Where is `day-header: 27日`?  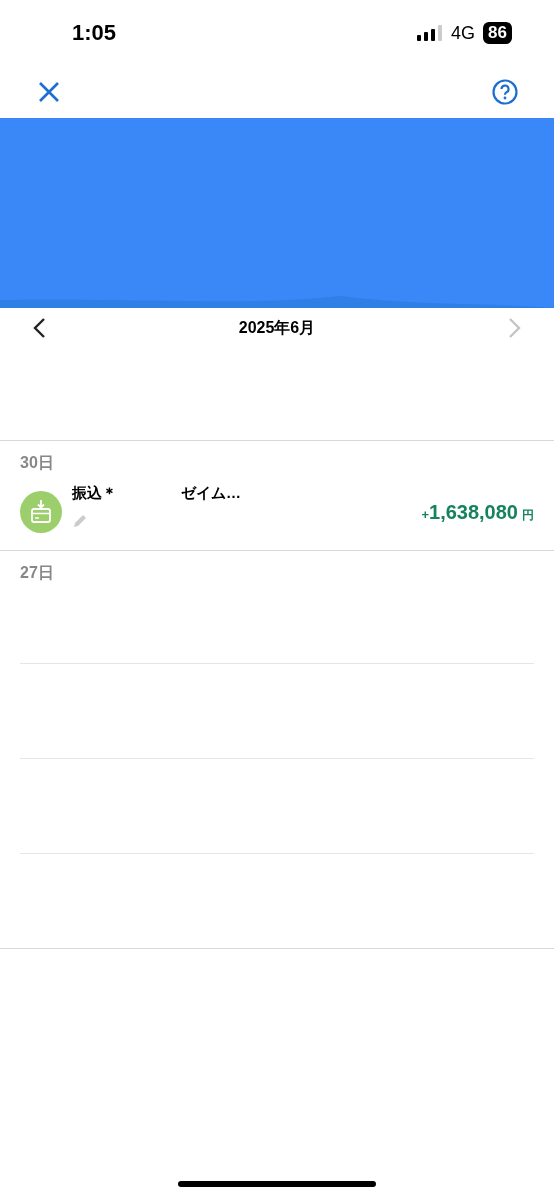
day-header: 27日 is located at coordinates (37, 573).